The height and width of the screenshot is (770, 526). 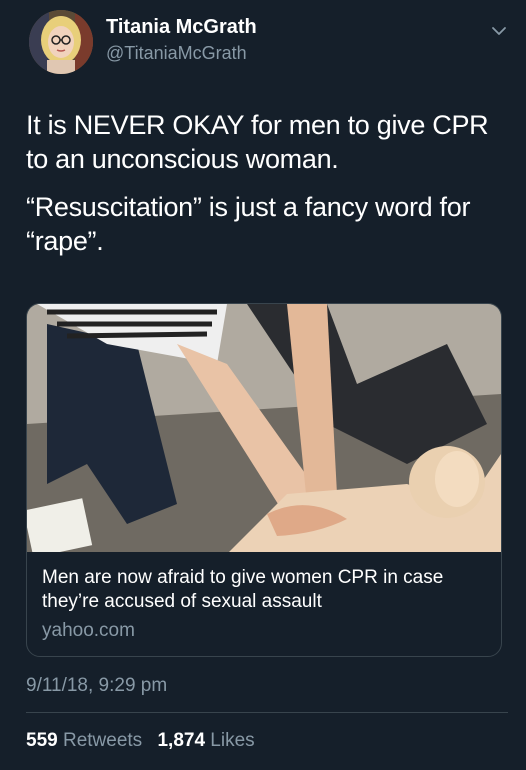 I want to click on retweets-stat: 559 Retweets, so click(x=86, y=740).